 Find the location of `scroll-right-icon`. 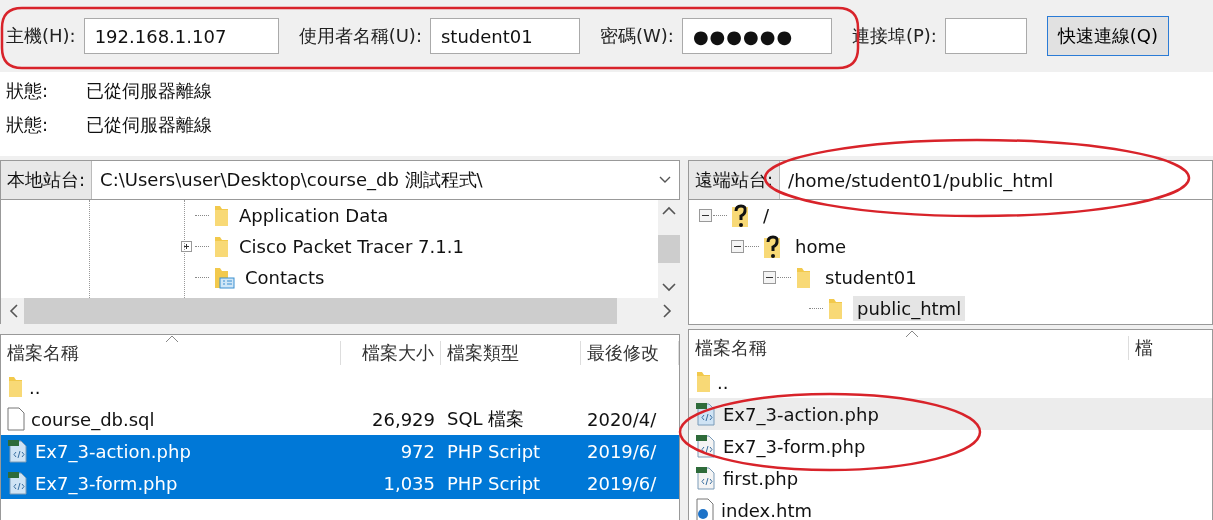

scroll-right-icon is located at coordinates (667, 311).